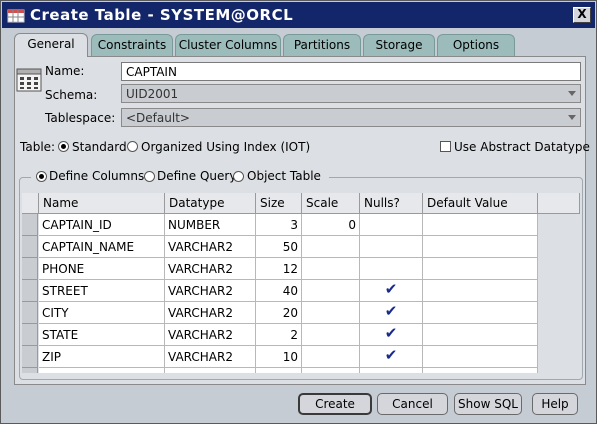  I want to click on iot-radio, so click(132, 146).